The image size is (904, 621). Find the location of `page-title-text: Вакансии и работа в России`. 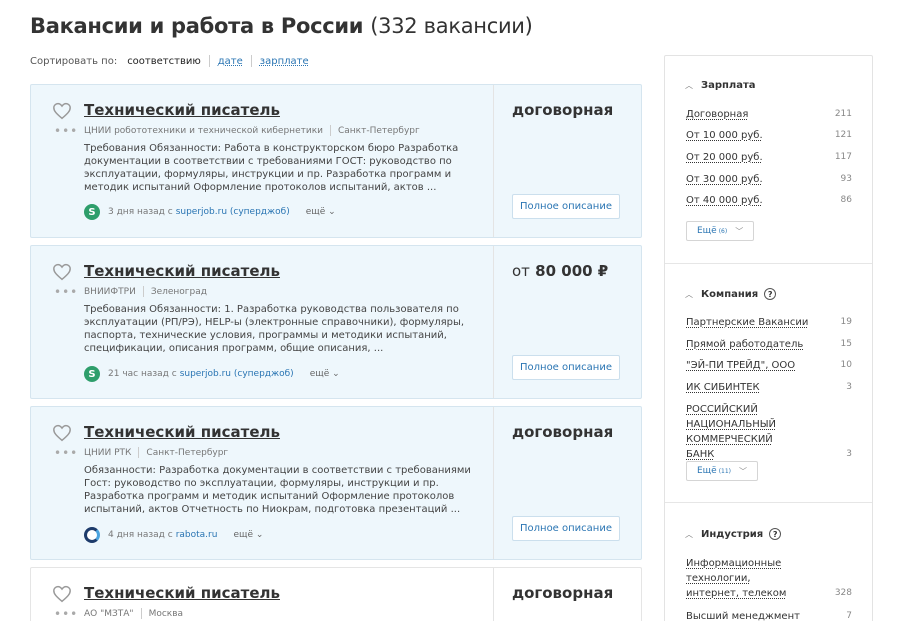

page-title-text: Вакансии и работа в России is located at coordinates (197, 26).